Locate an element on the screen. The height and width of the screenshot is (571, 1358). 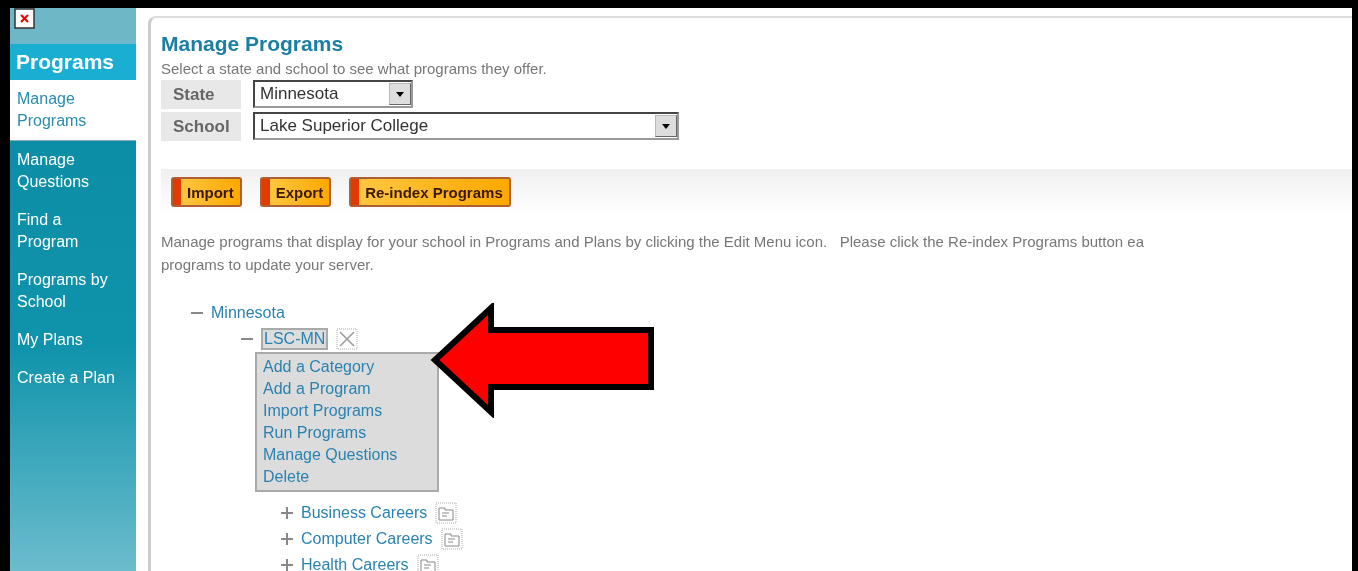
broken-image-icon is located at coordinates (25, 19).